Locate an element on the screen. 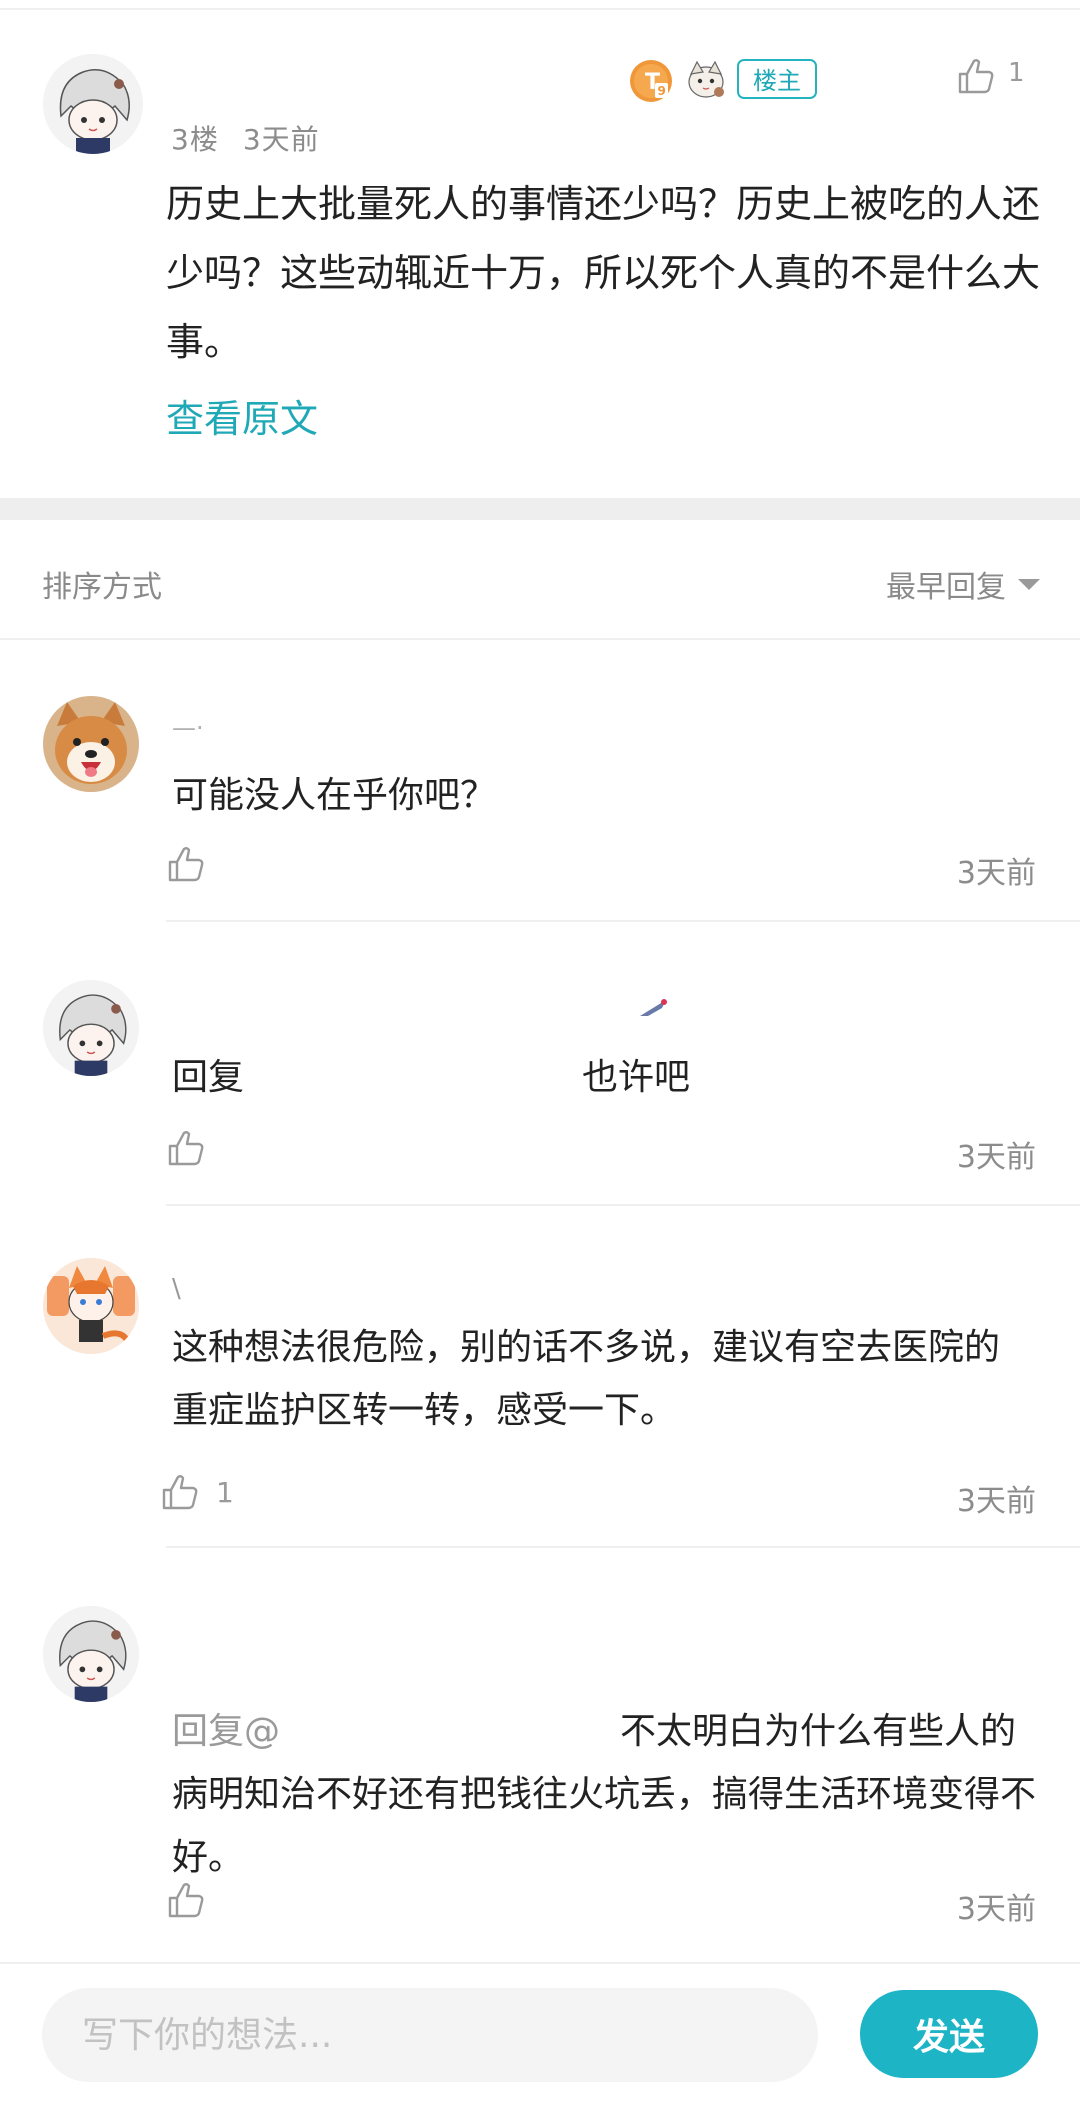  username-redacted: \ is located at coordinates (176, 1289).